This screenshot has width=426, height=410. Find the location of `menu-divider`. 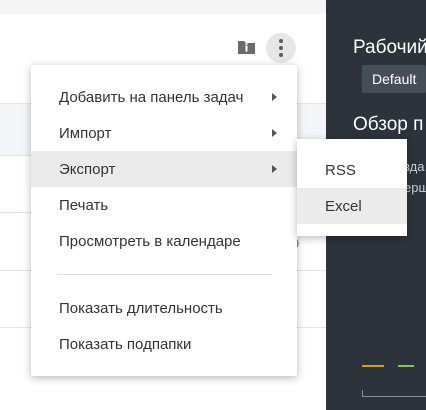

menu-divider is located at coordinates (164, 274).